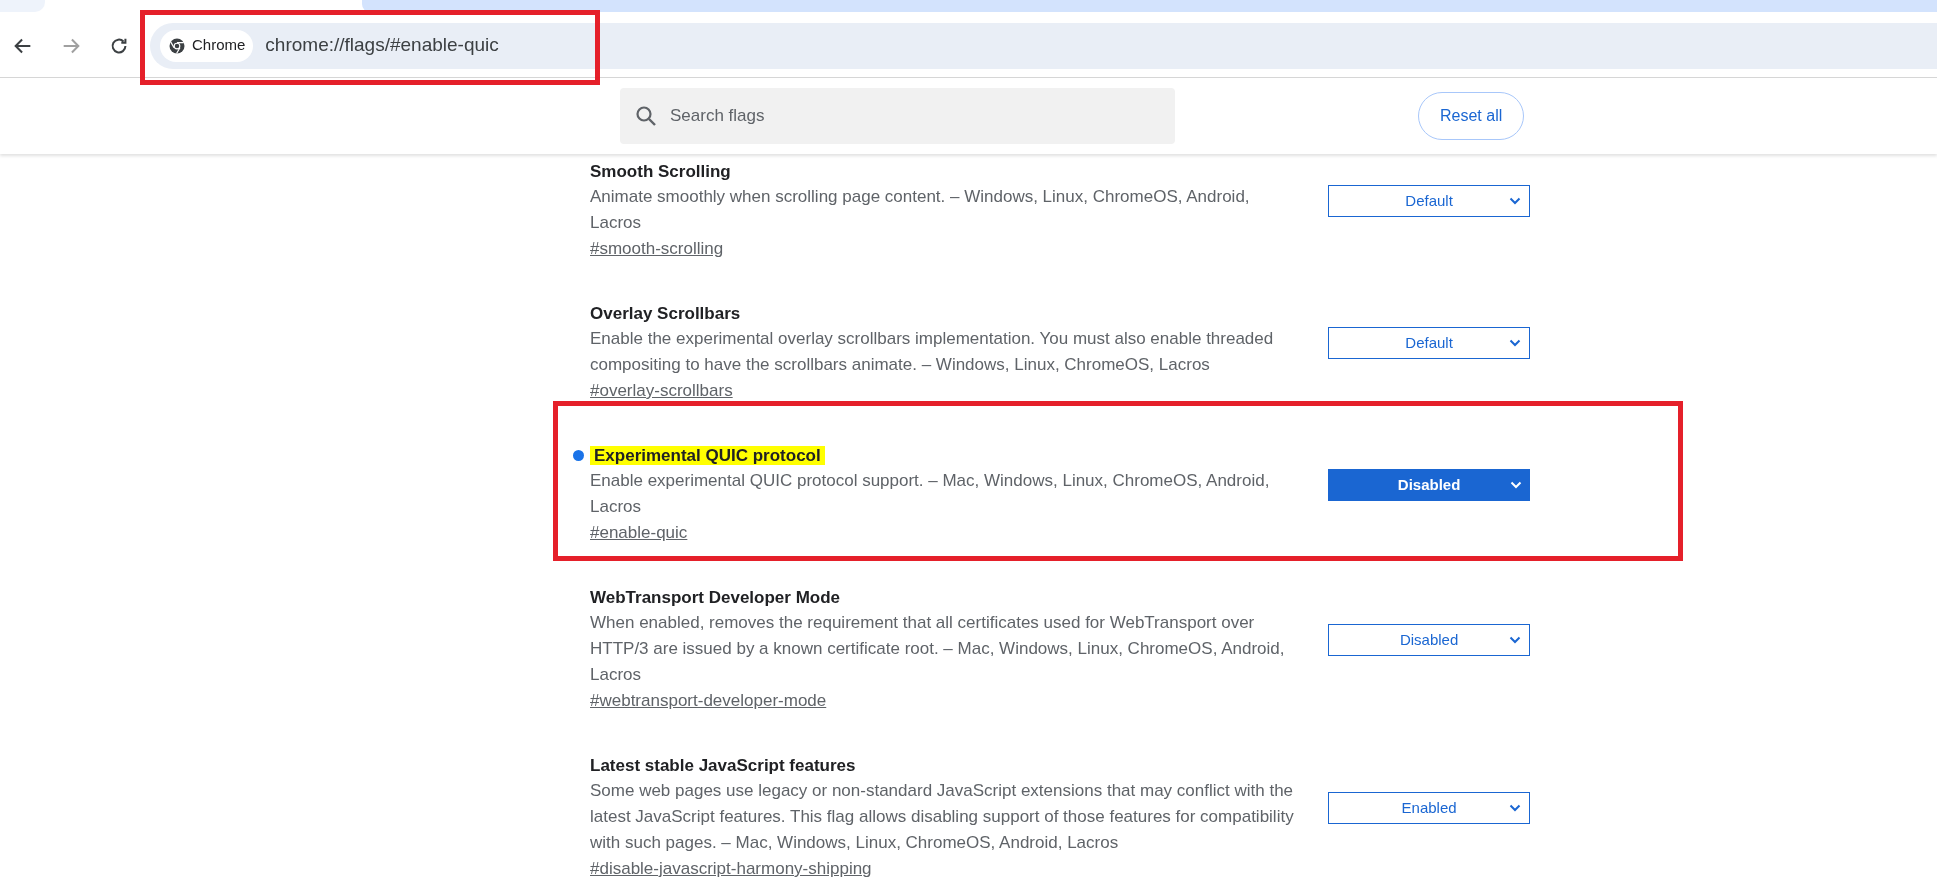 This screenshot has height=892, width=1937. I want to click on flag-dropdown: Enabled, so click(1429, 808).